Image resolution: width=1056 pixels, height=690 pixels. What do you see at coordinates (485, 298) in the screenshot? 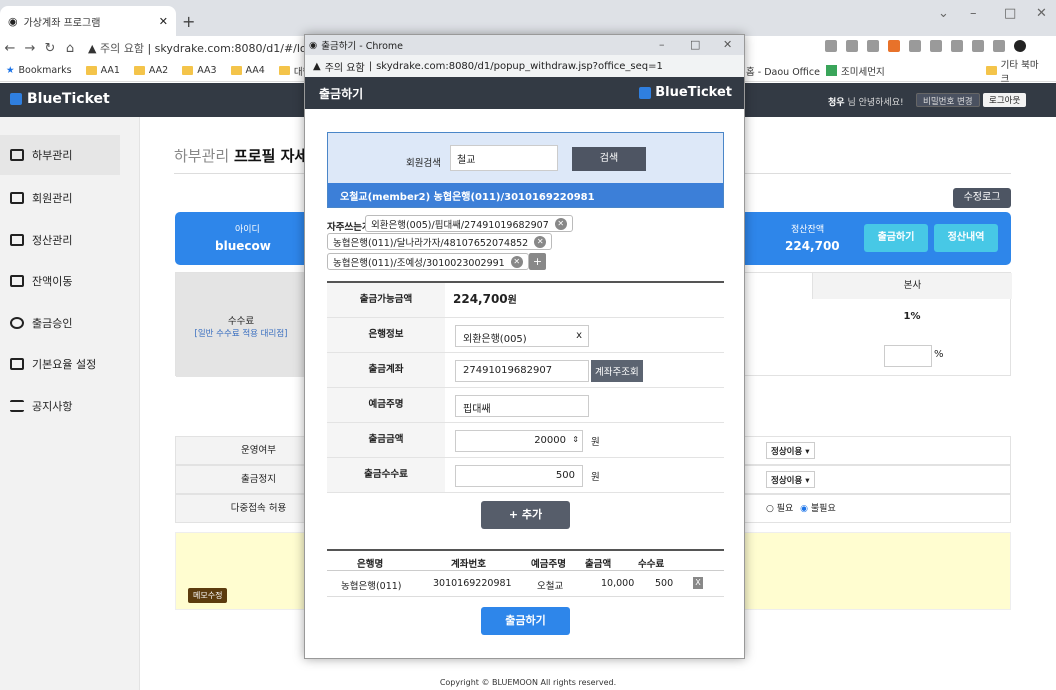
I see `available-amount: 224,700원` at bounding box center [485, 298].